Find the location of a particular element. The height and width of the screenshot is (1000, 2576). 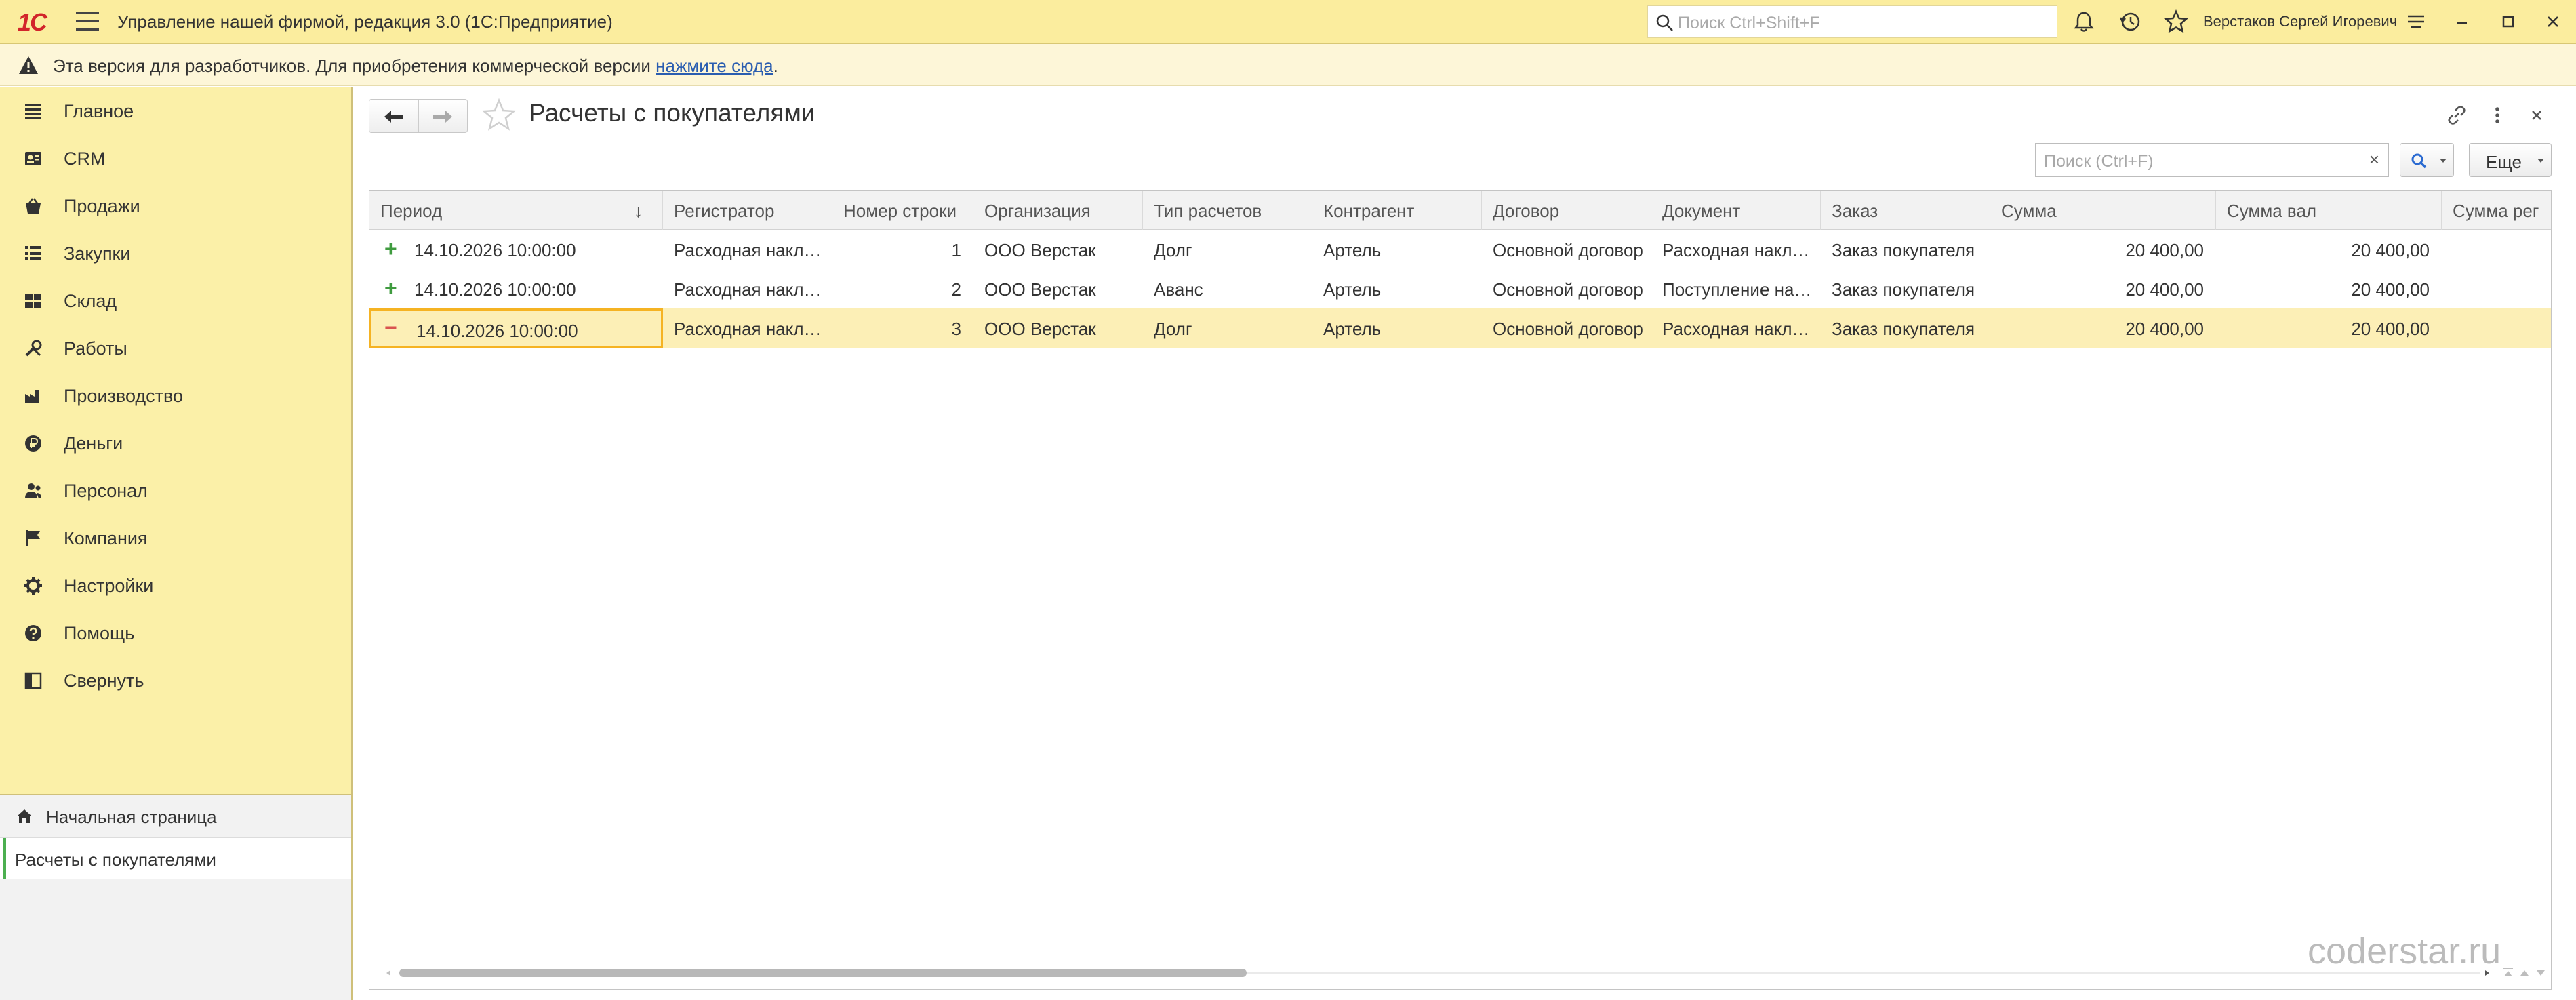

cell-line-number: 3 is located at coordinates (902, 328).